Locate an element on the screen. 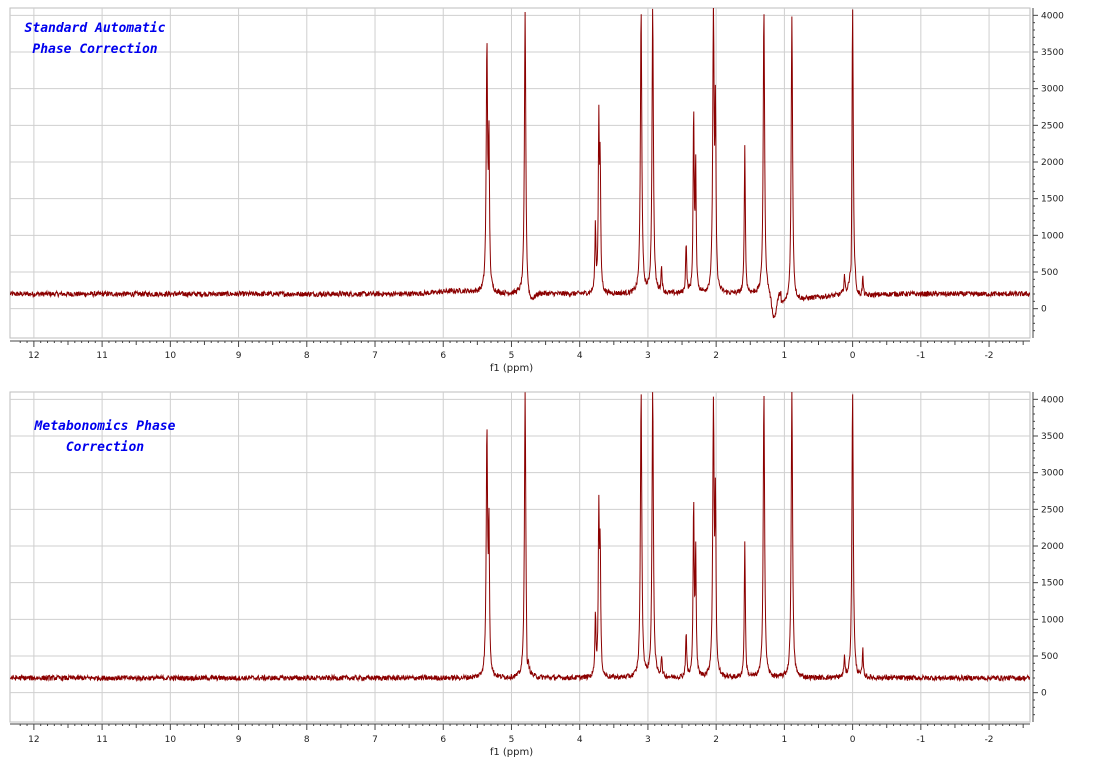 The width and height of the screenshot is (1096, 768). top-panel-title-line2: Phase Correction is located at coordinates (95, 49).